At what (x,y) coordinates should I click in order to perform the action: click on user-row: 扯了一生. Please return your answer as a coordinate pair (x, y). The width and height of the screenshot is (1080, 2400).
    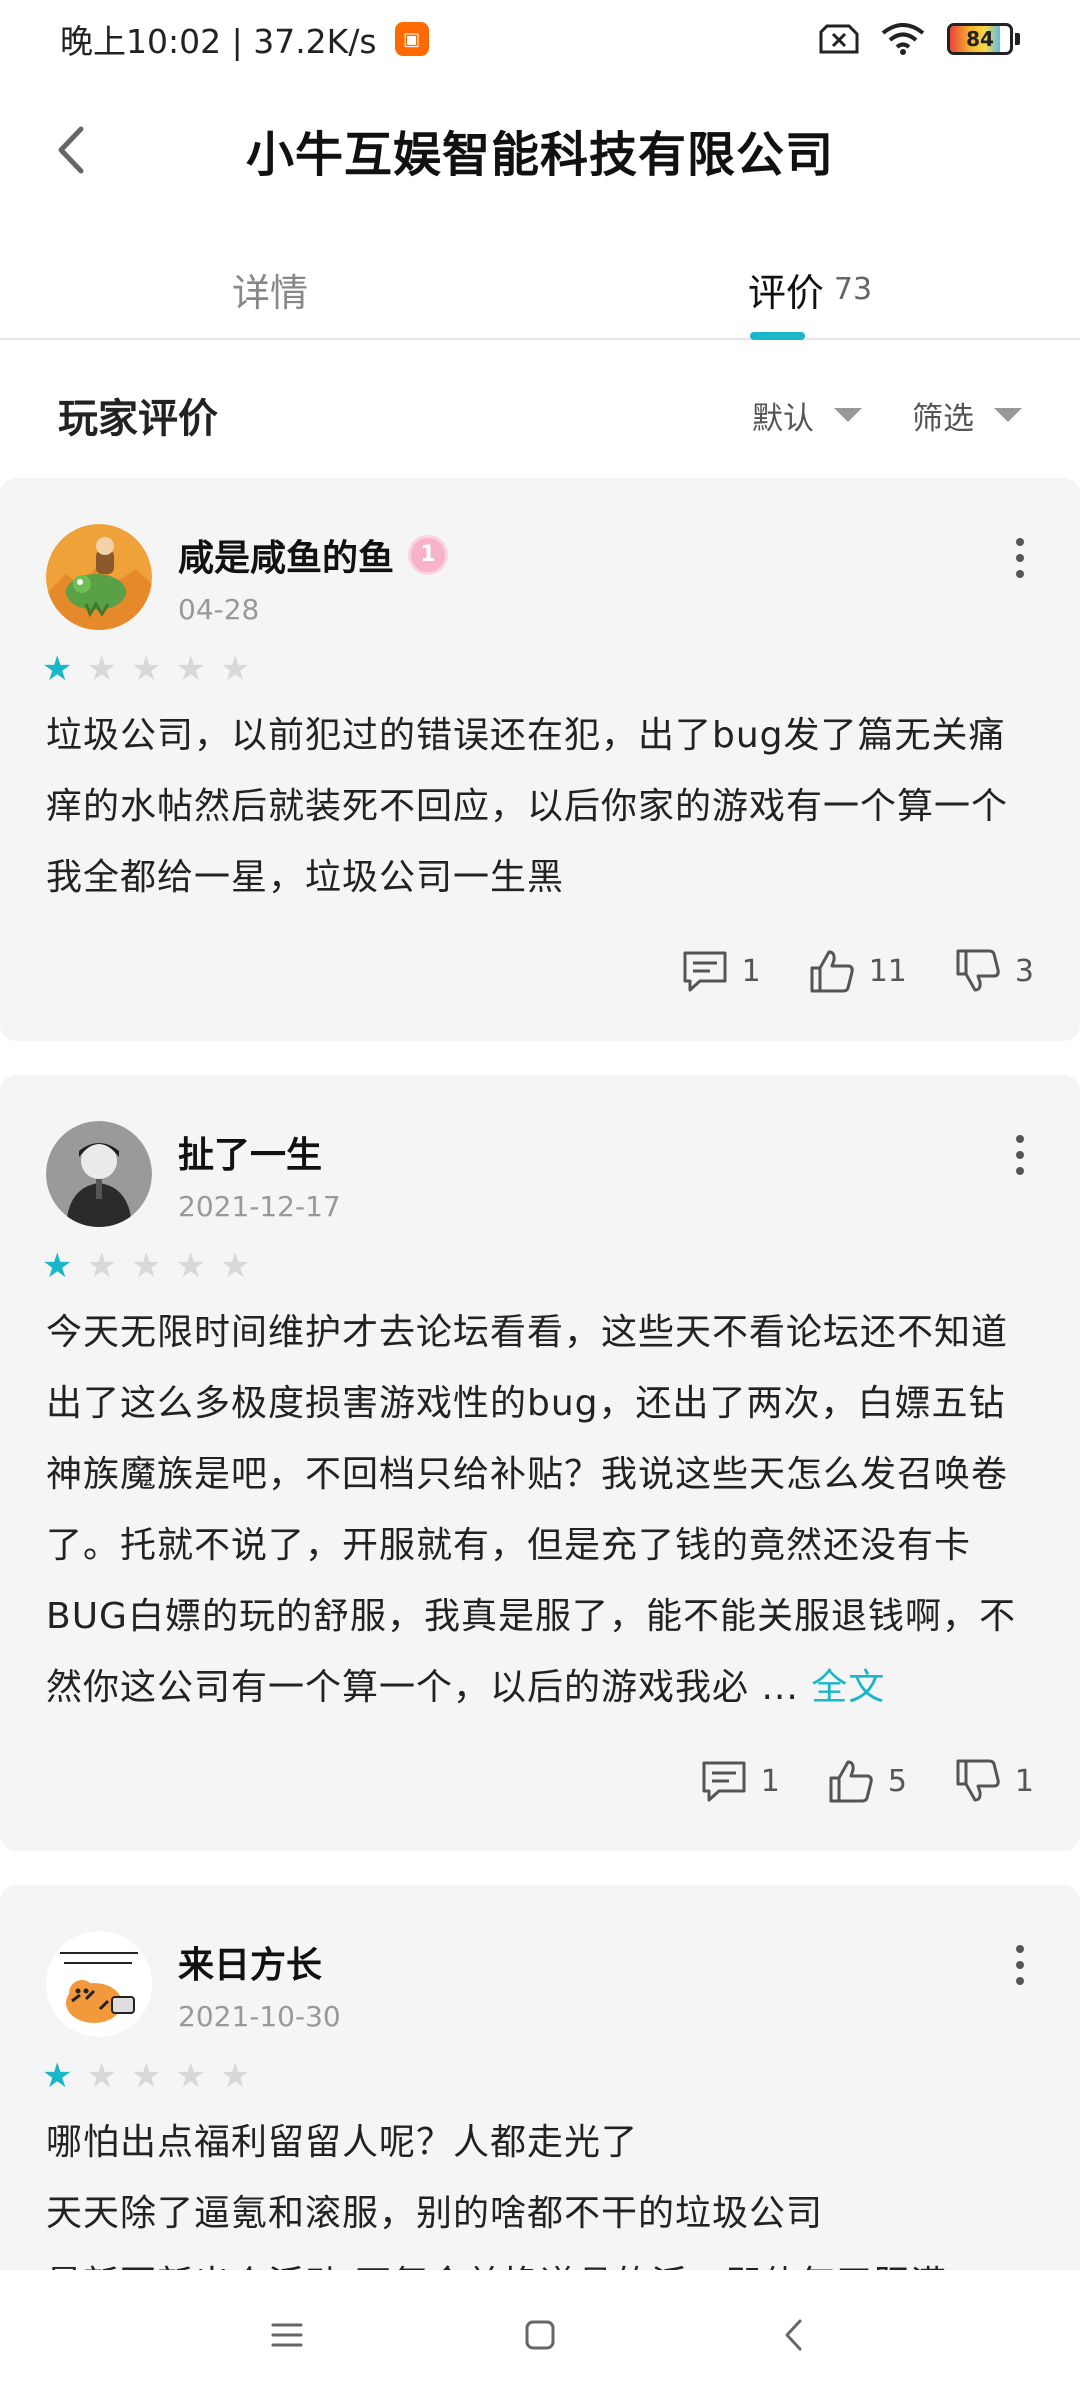
    Looking at the image, I should click on (259, 1152).